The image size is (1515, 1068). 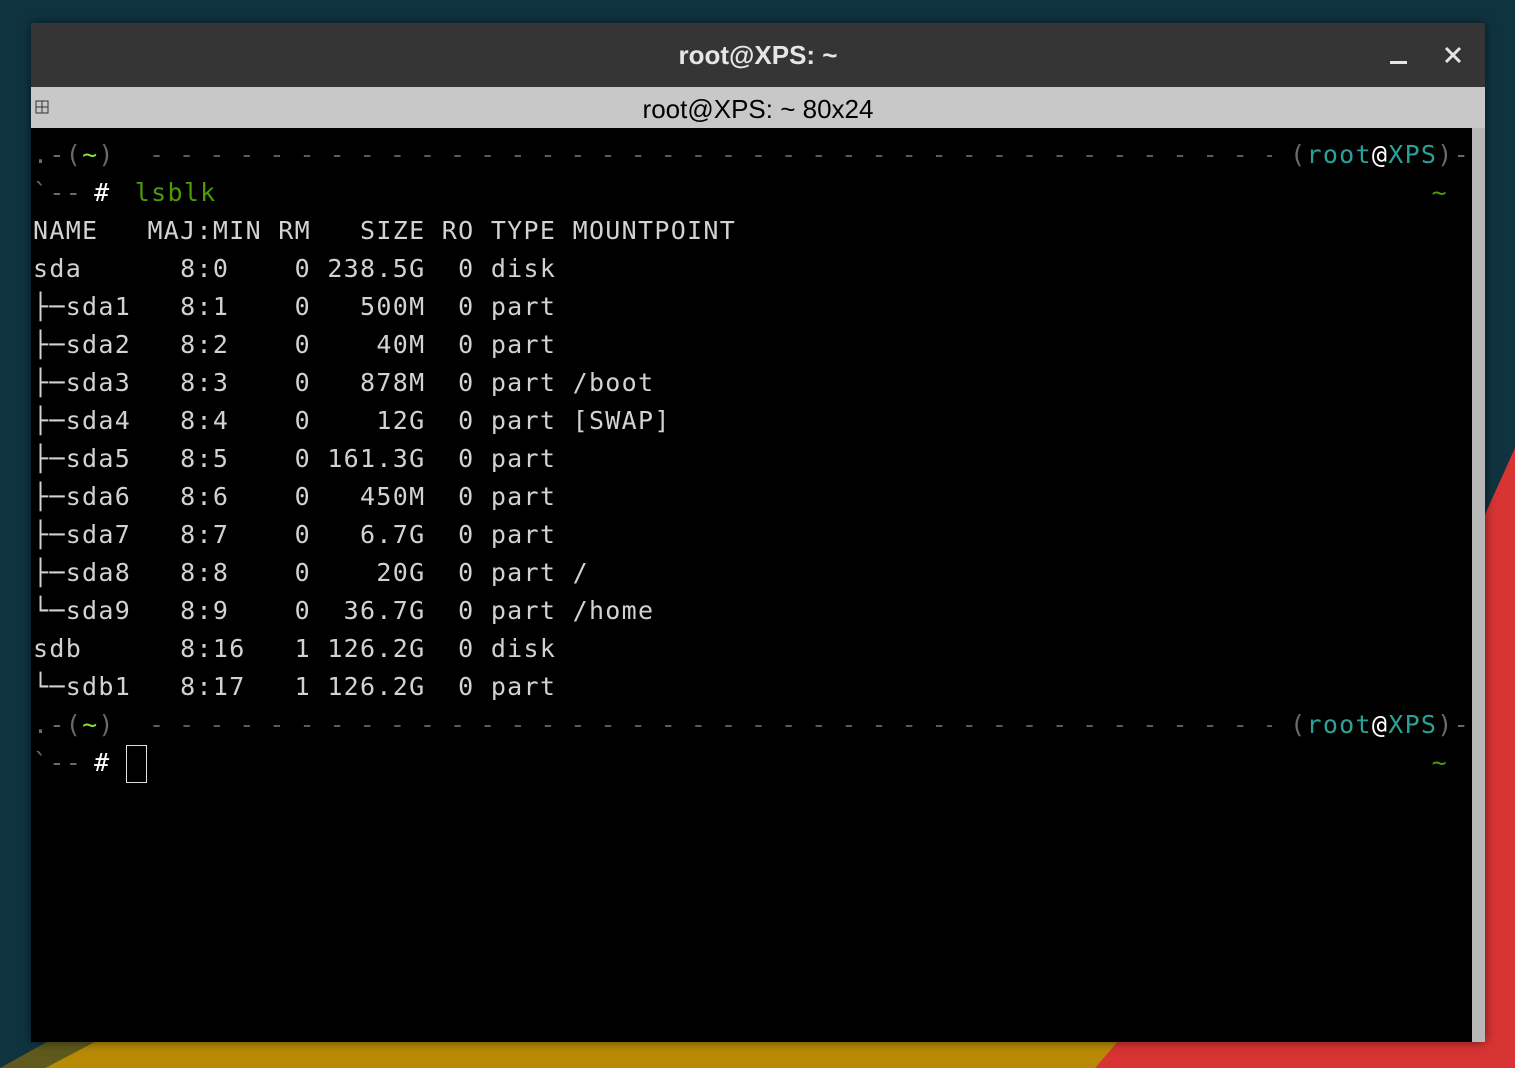 I want to click on text-cursor, so click(x=137, y=764).